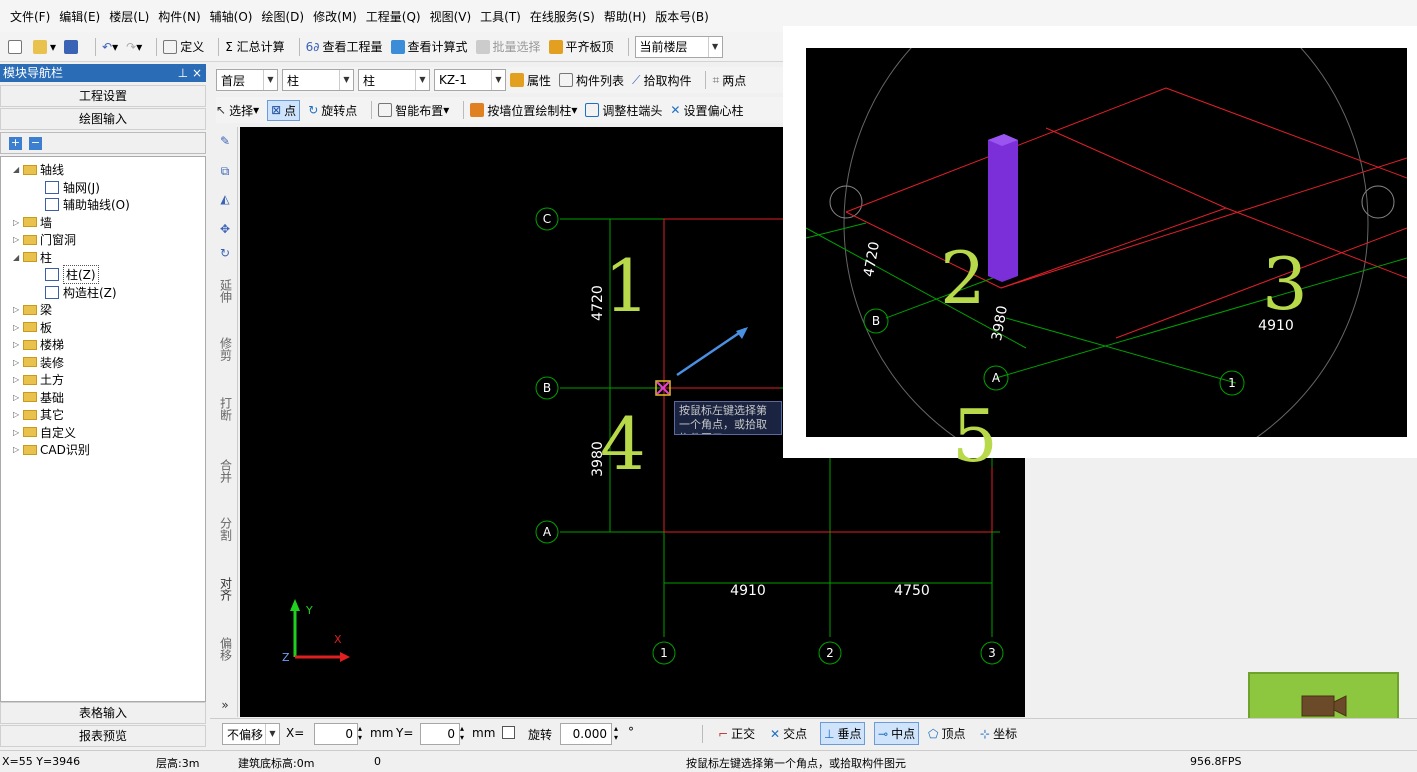 This screenshot has width=1417, height=772. I want to click on menu-item: 文件(F), so click(30, 16).